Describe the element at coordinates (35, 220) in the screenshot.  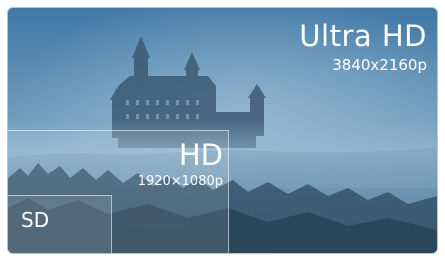
I see `sd-title: SD` at that location.